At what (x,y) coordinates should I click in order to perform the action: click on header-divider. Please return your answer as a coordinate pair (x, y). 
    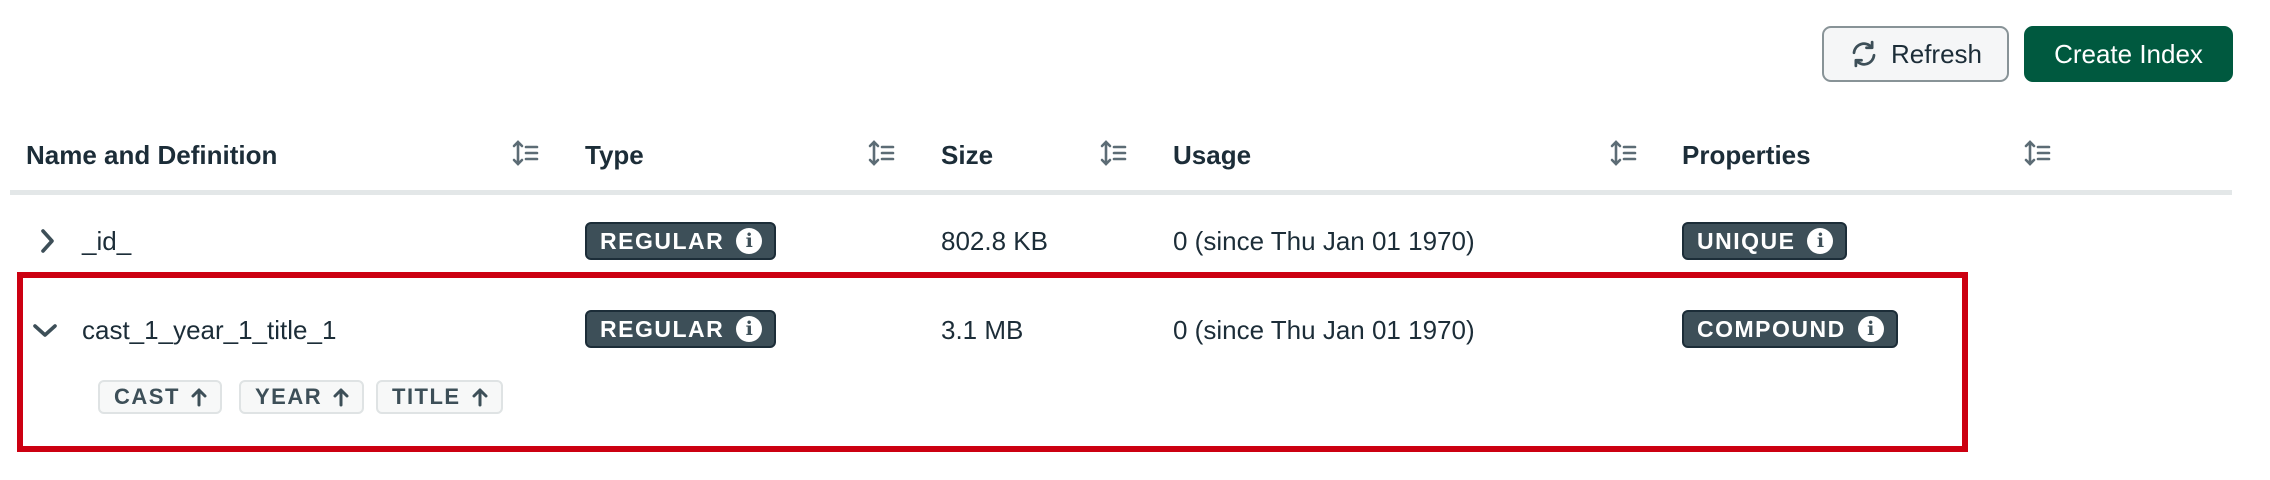
    Looking at the image, I should click on (1121, 192).